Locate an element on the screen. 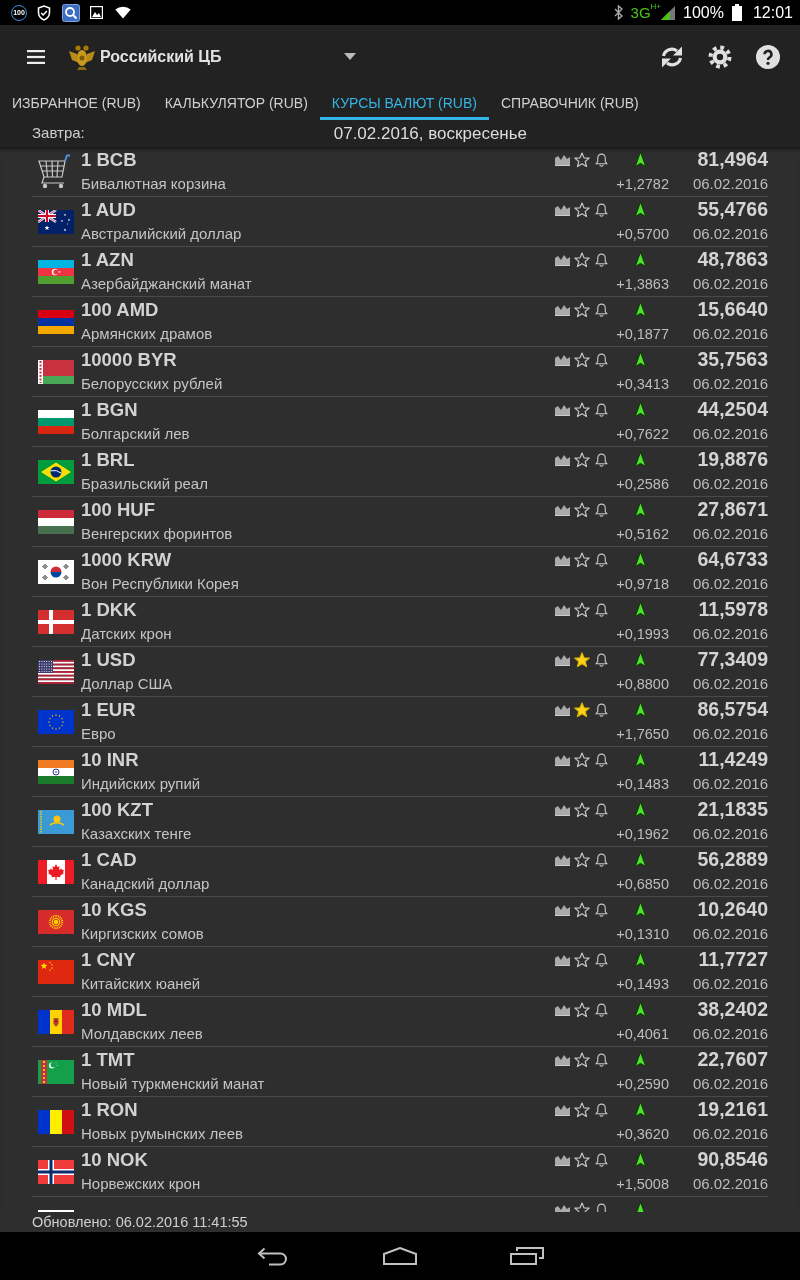  home-icon is located at coordinates (400, 1256).